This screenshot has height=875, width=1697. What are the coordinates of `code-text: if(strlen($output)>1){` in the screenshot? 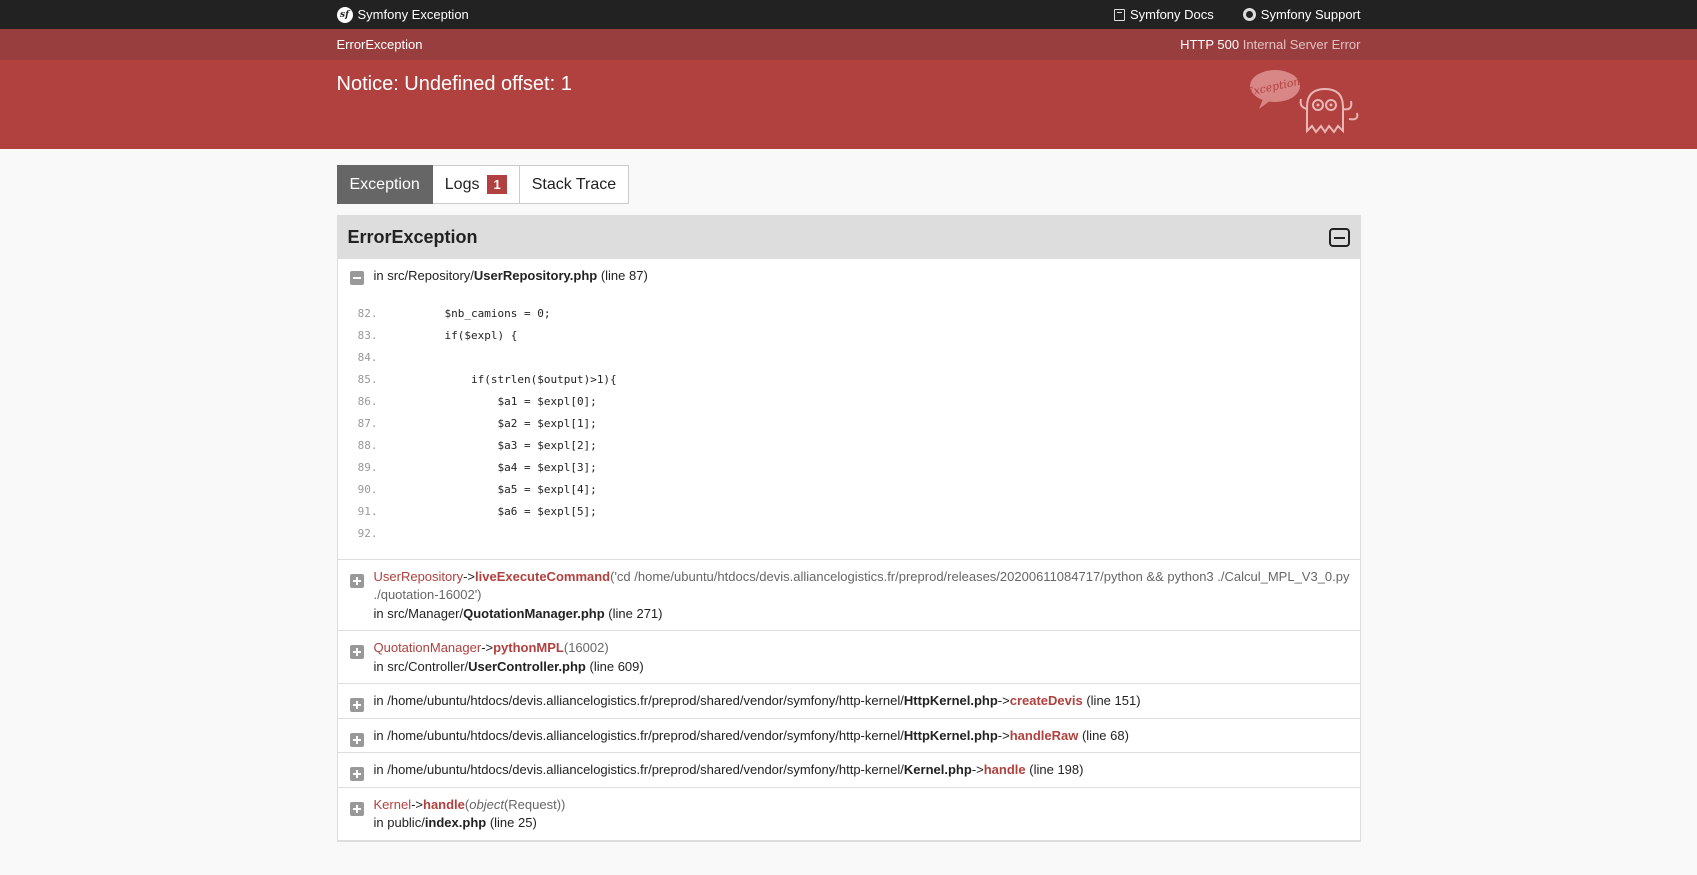 It's located at (543, 380).